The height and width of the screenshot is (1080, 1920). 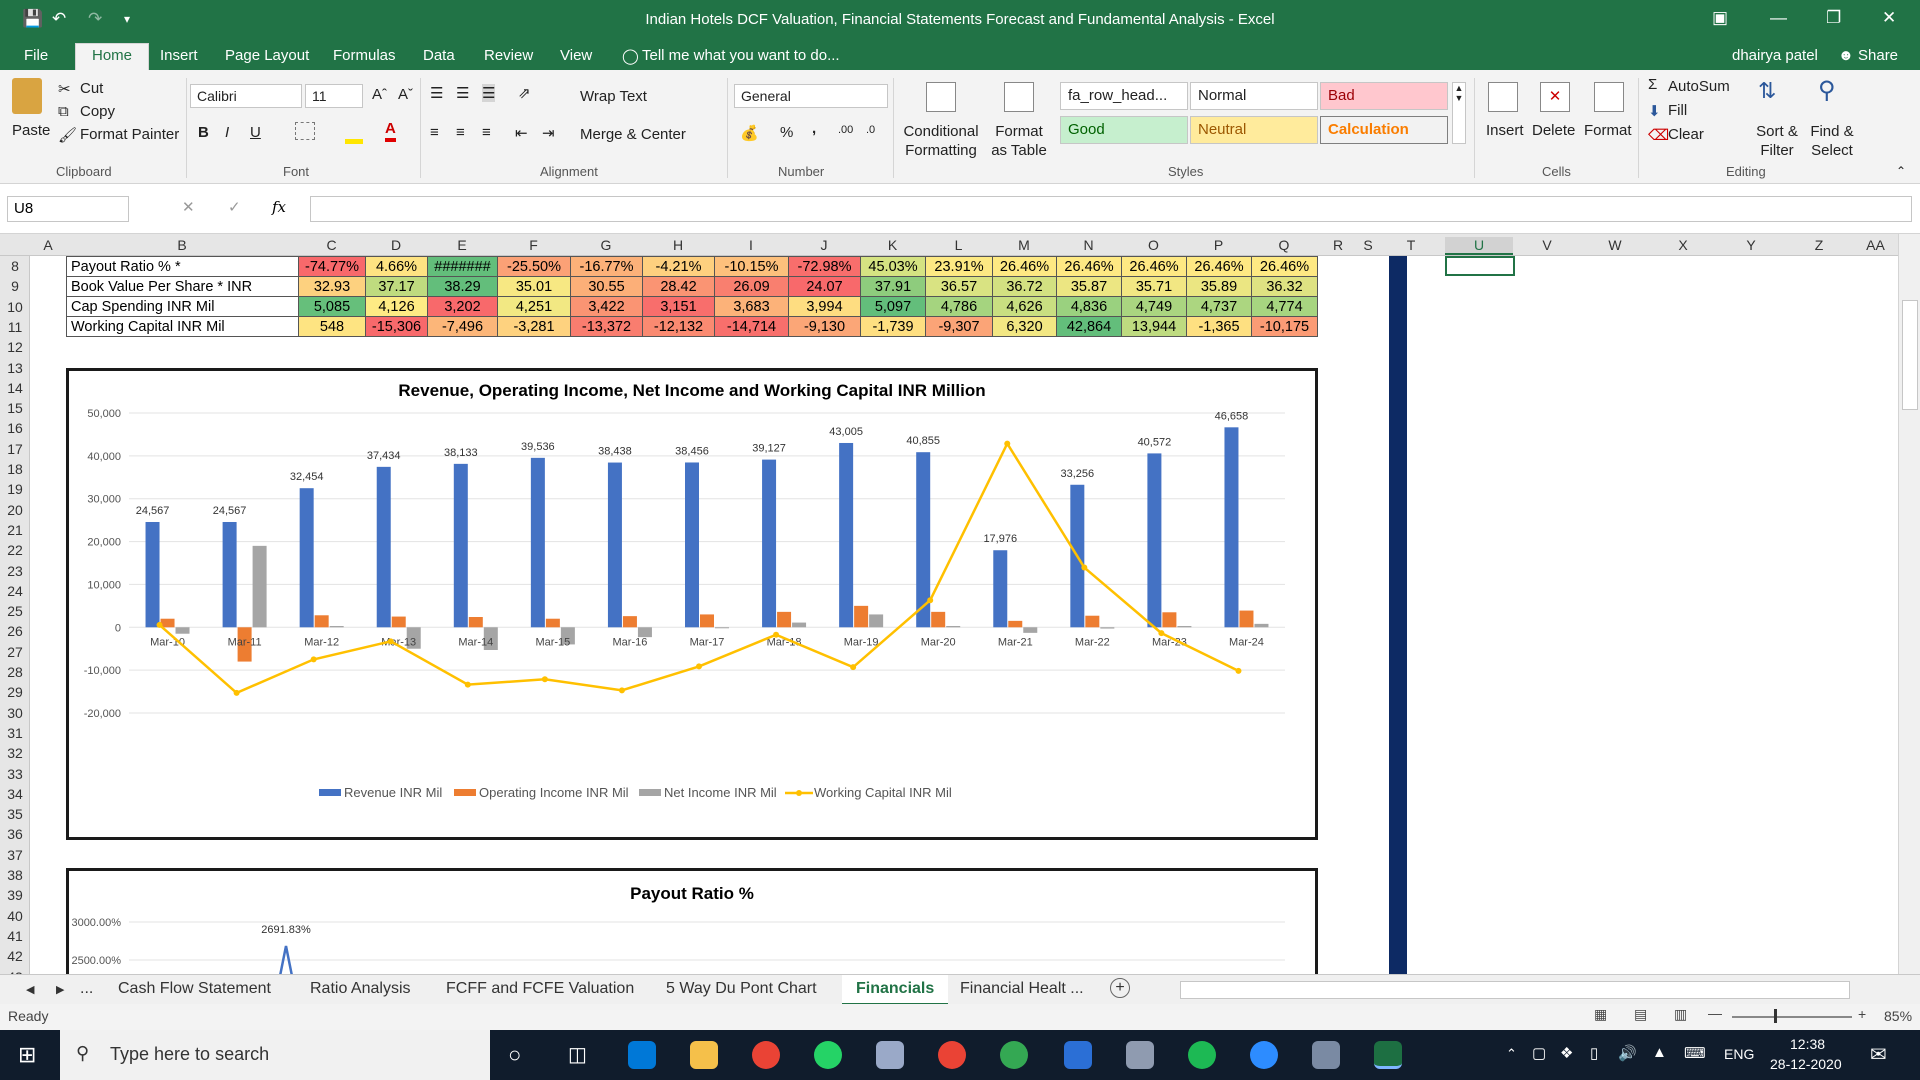 I want to click on paste-button: Paste, so click(x=31, y=130).